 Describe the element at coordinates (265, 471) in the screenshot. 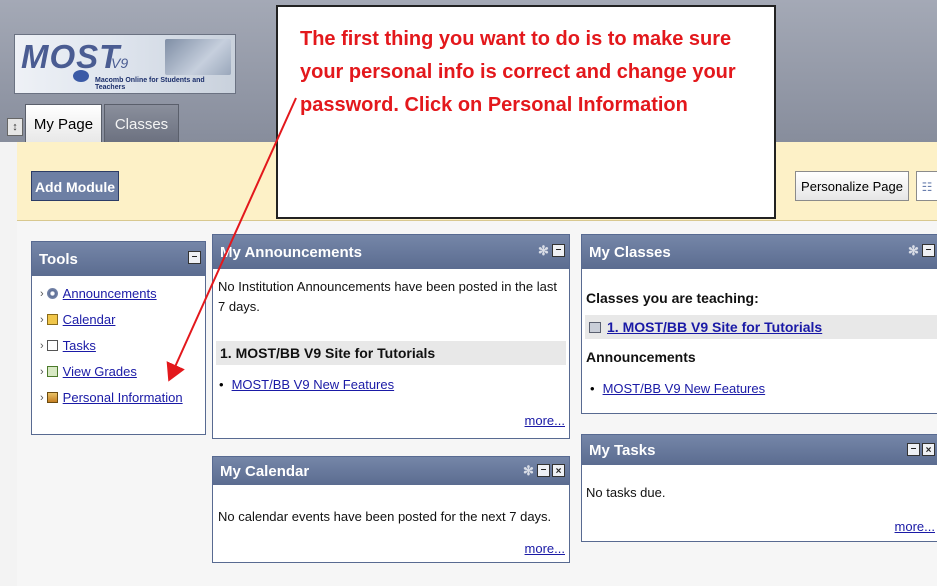

I see `calendar-title: My Calendar` at that location.